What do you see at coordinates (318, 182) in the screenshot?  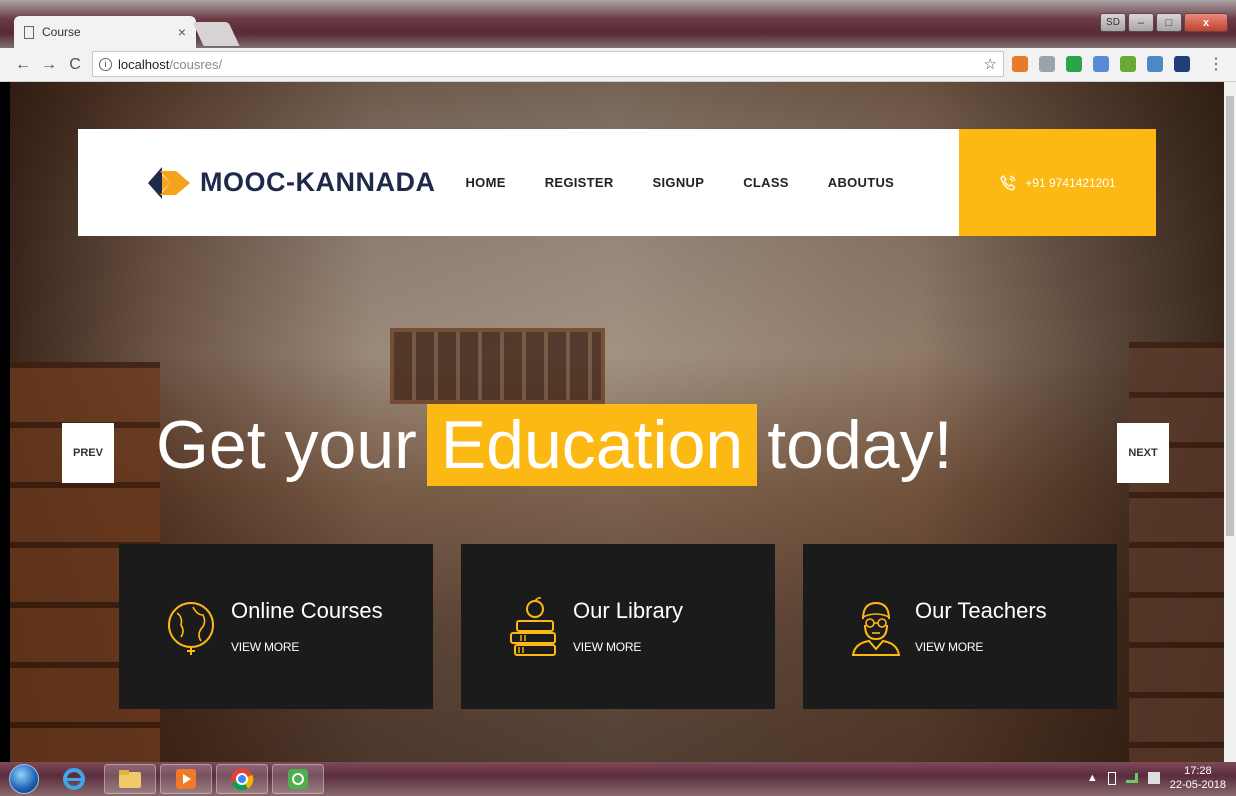 I see `logo-text: MOOC-KANNADA` at bounding box center [318, 182].